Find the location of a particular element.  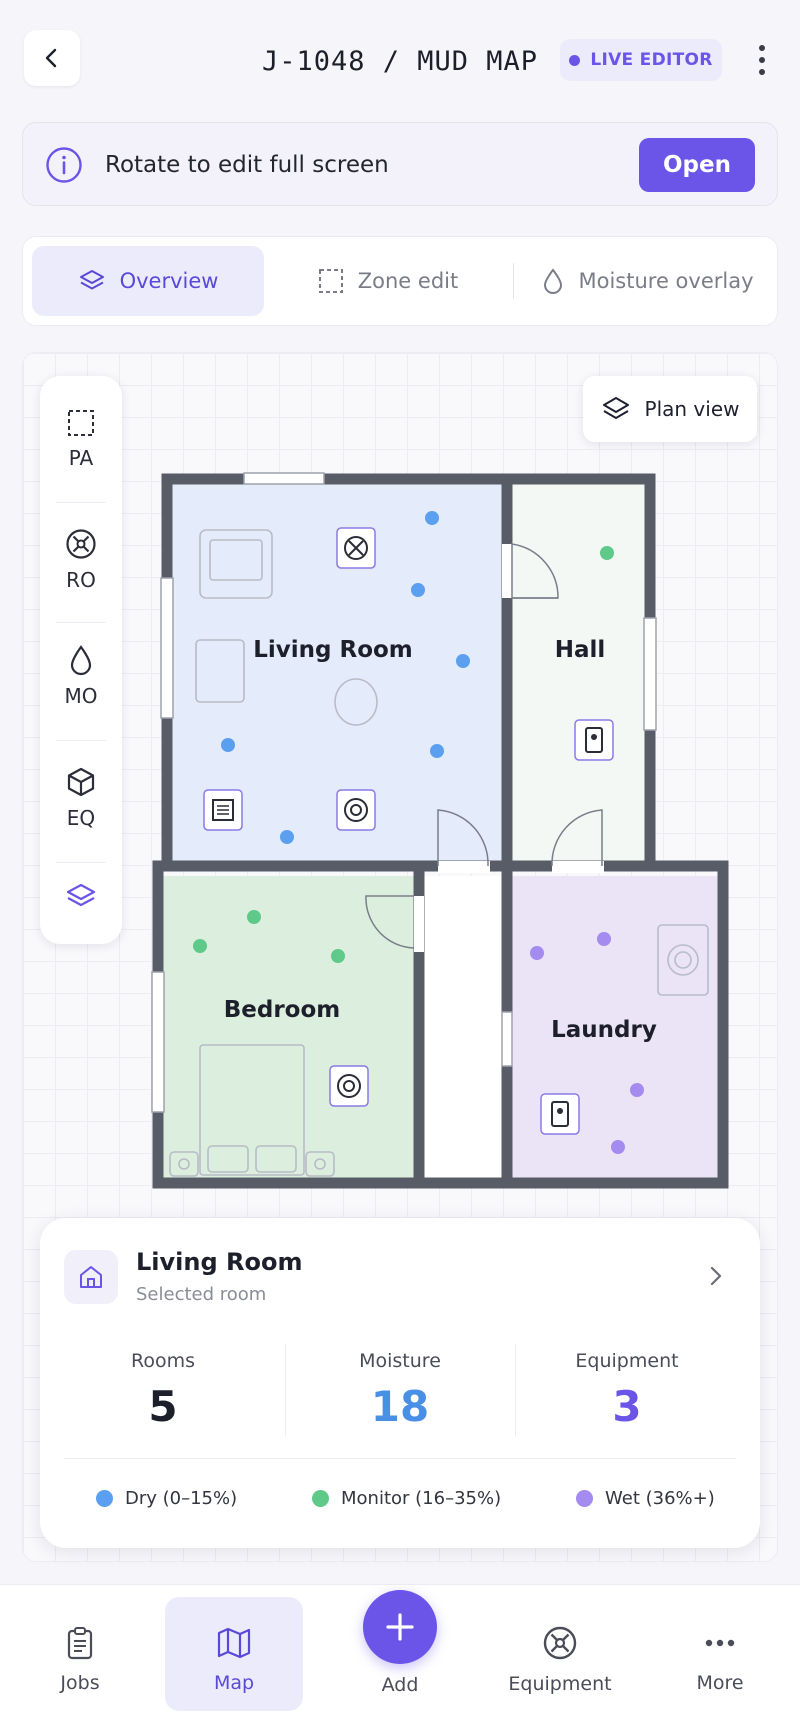

nav-jobs-label: Jobs is located at coordinates (80, 1682).